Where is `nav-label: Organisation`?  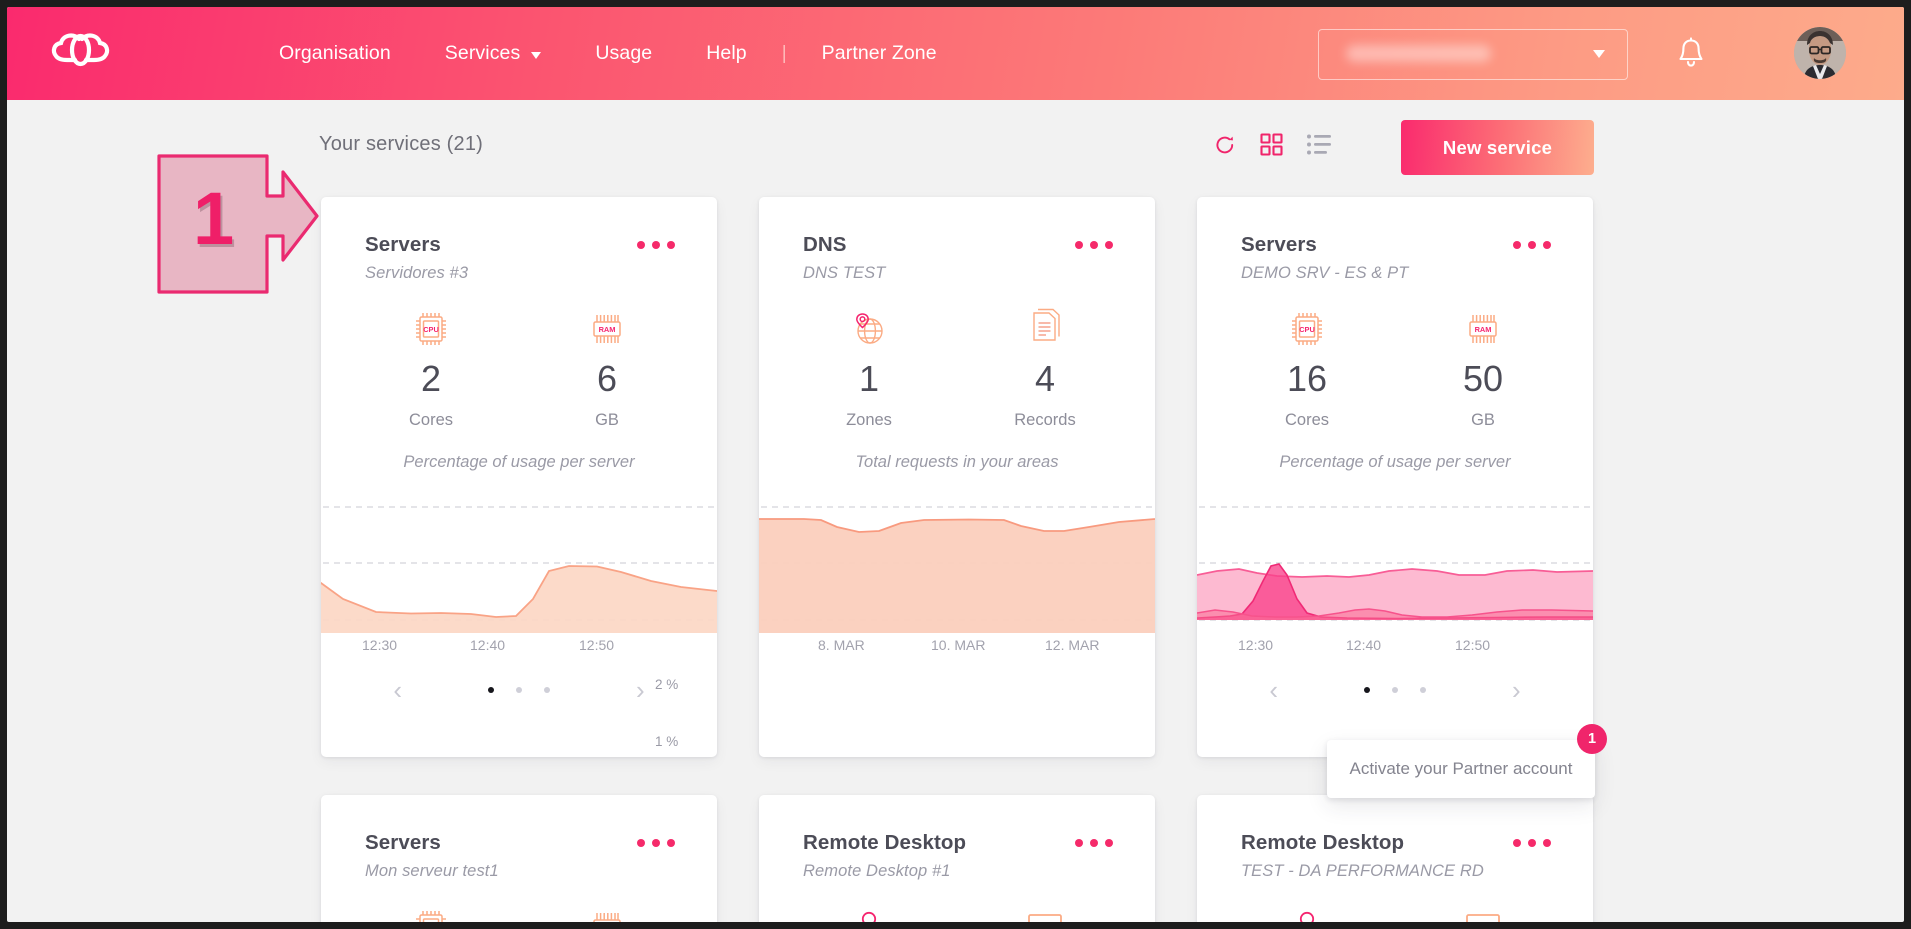 nav-label: Organisation is located at coordinates (335, 53).